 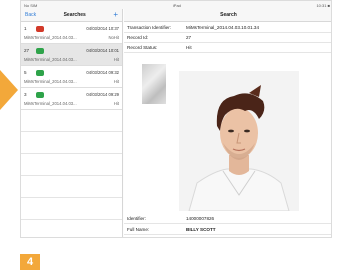 What do you see at coordinates (27, 50) in the screenshot?
I see `entry-index: 27` at bounding box center [27, 50].